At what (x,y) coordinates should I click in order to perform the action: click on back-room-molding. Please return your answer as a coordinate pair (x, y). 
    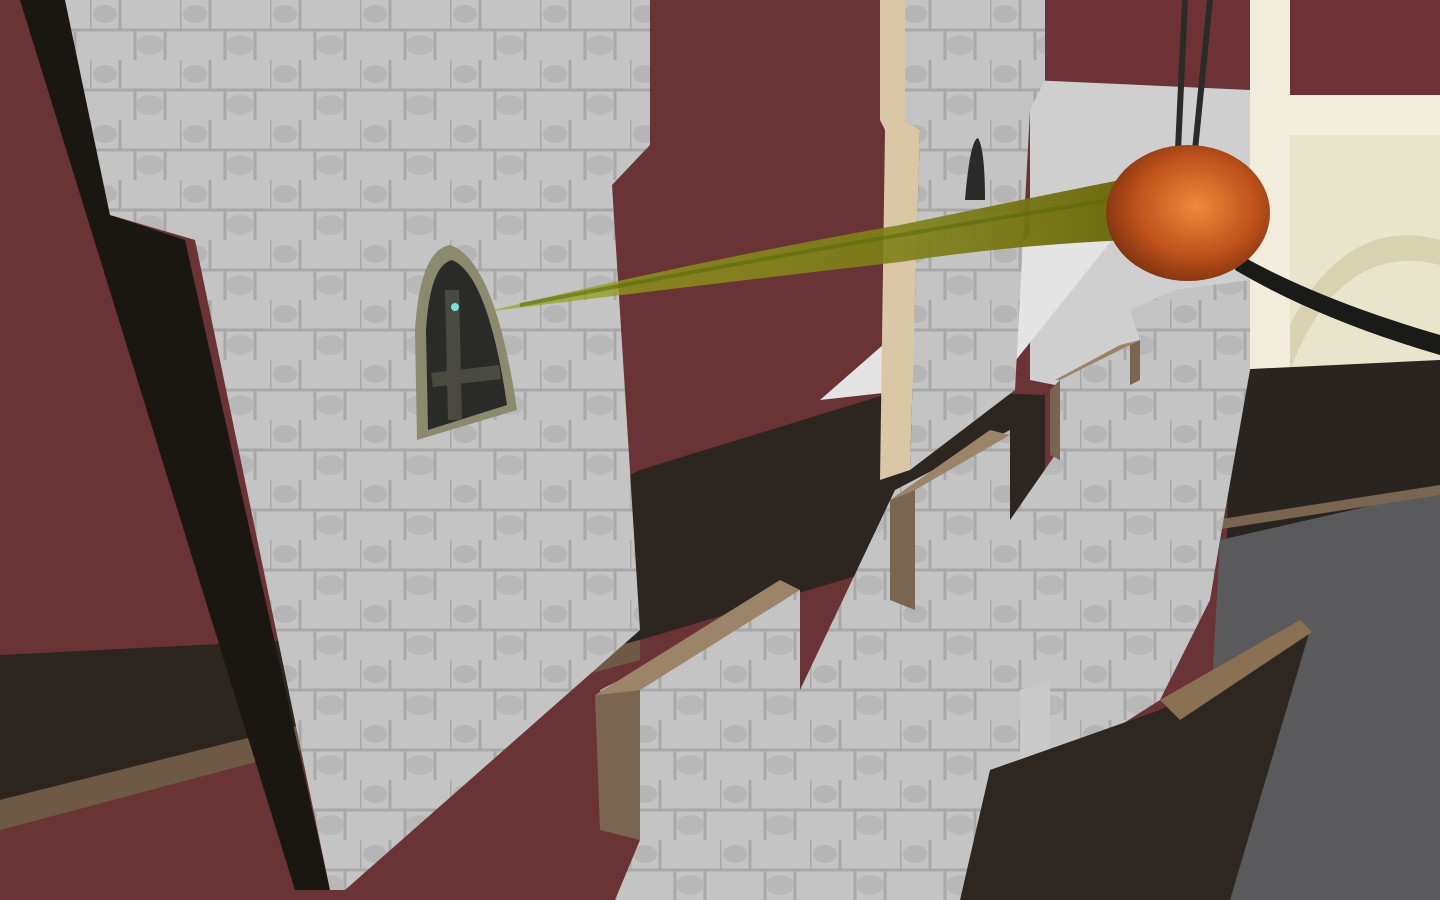
    Looking at the image, I should click on (1362, 115).